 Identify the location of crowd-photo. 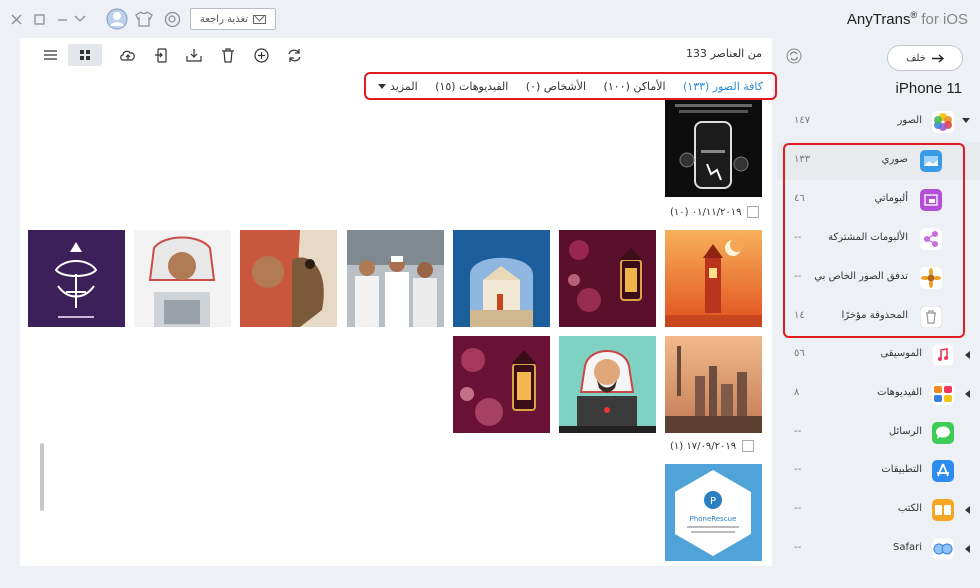
(395, 278).